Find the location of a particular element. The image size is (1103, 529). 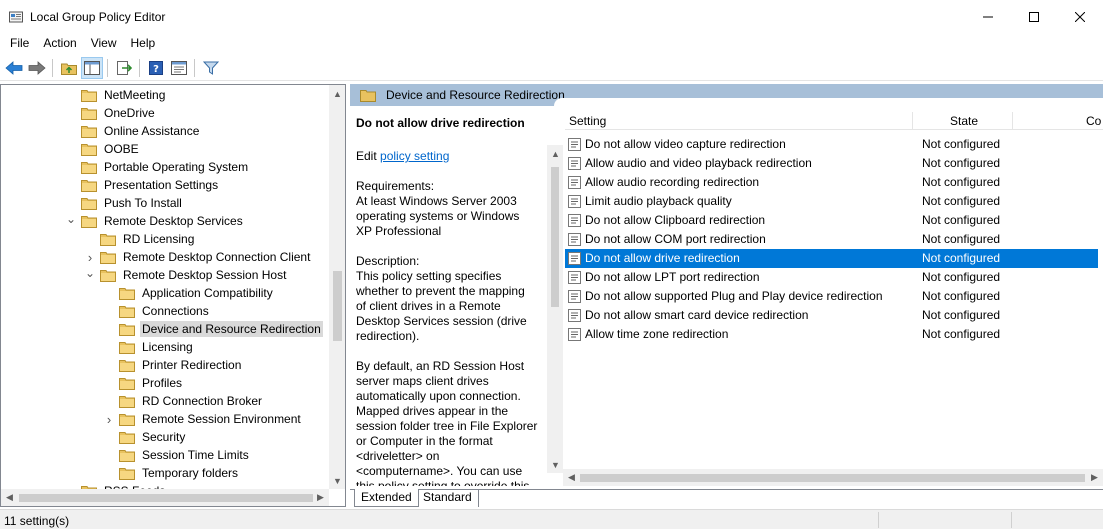

tree-item: Security is located at coordinates (145, 437).